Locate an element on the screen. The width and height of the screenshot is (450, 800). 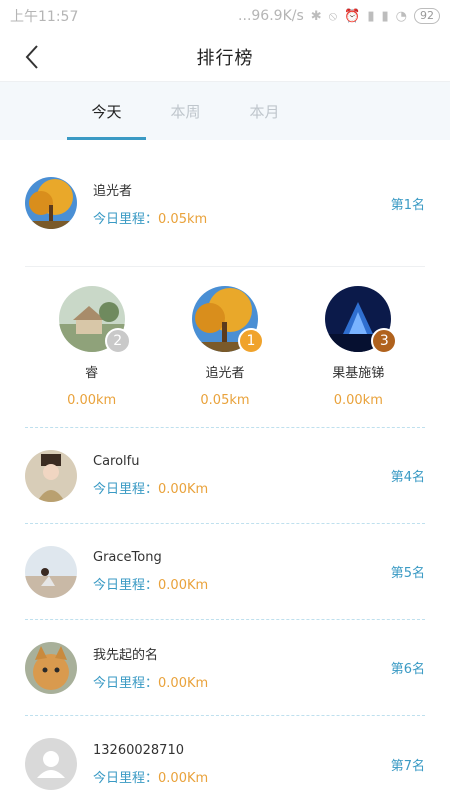
rank-label: 第1名 is located at coordinates (407, 205).